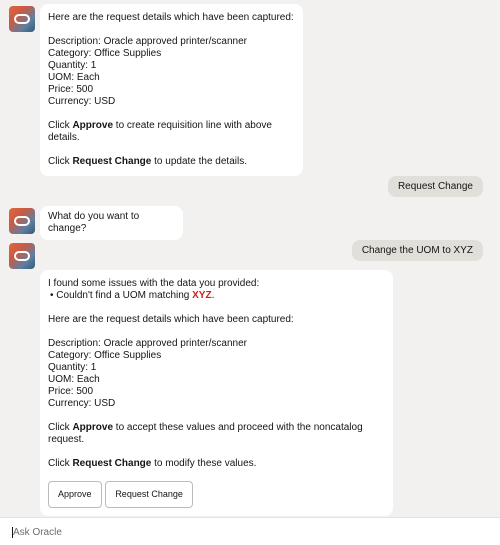  I want to click on composer-placeholder: Ask Oracle, so click(37, 532).